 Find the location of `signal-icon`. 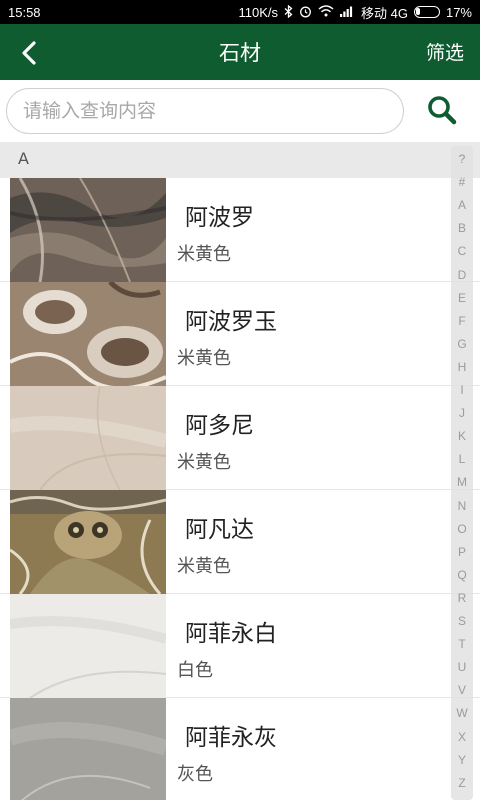

signal-icon is located at coordinates (347, 12).